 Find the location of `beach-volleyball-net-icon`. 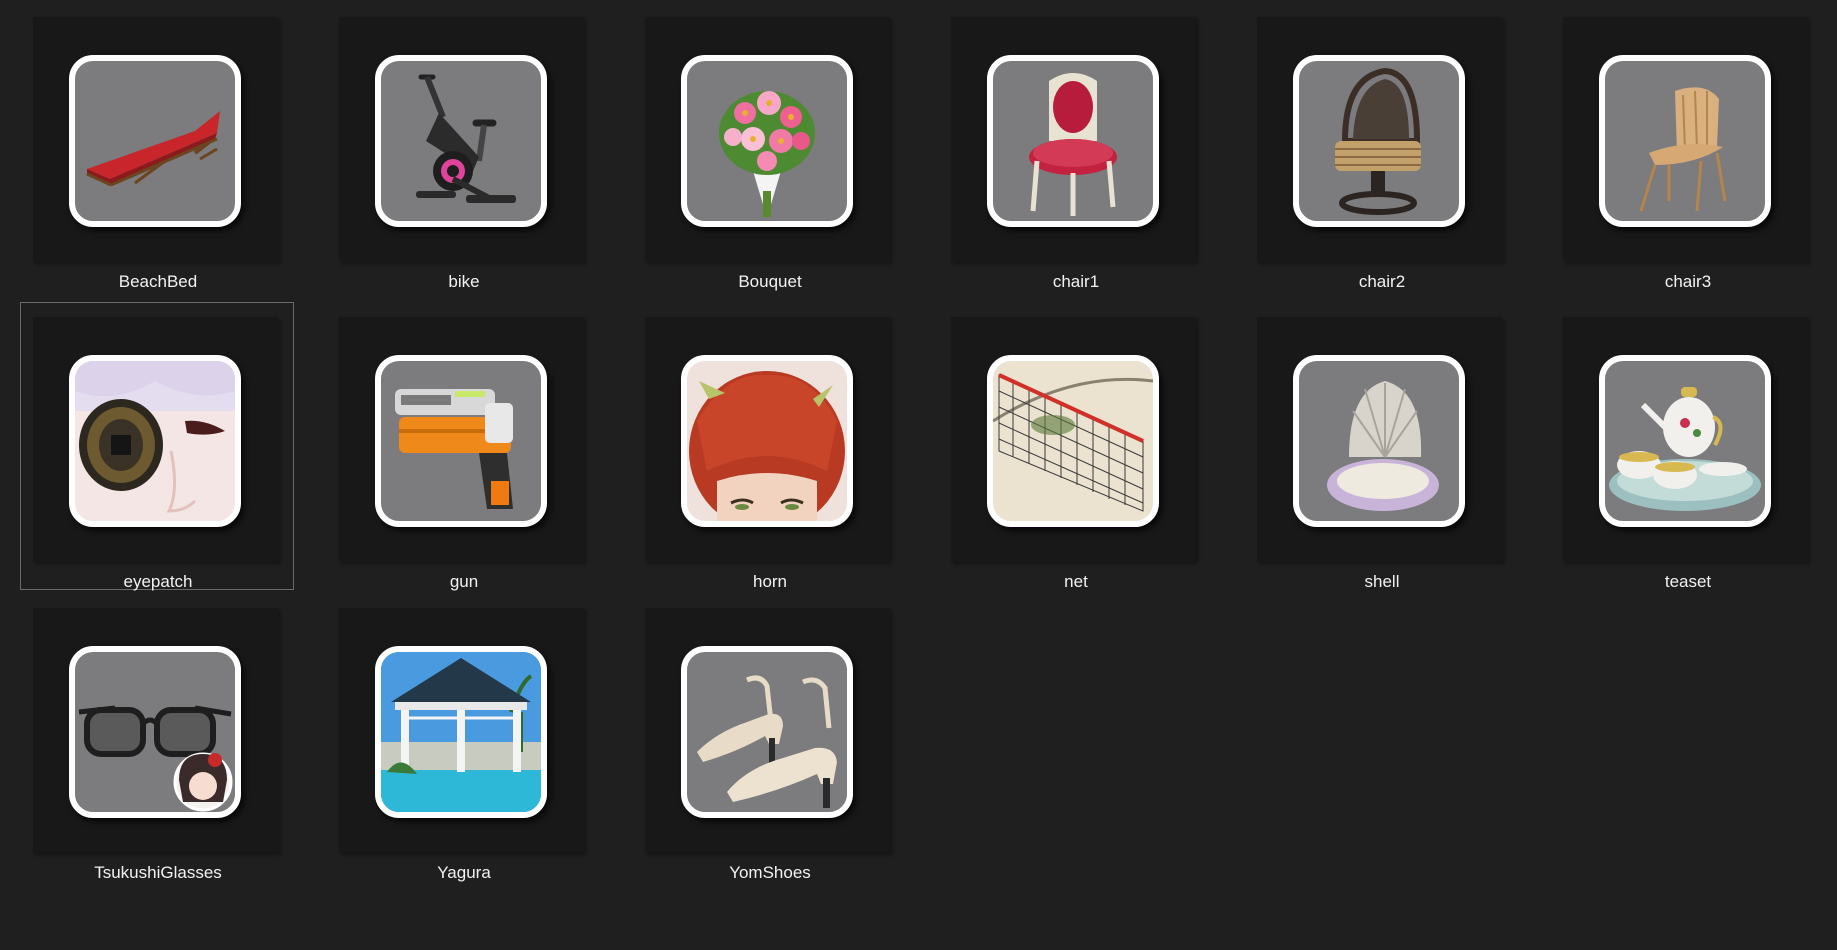

beach-volleyball-net-icon is located at coordinates (1073, 442).